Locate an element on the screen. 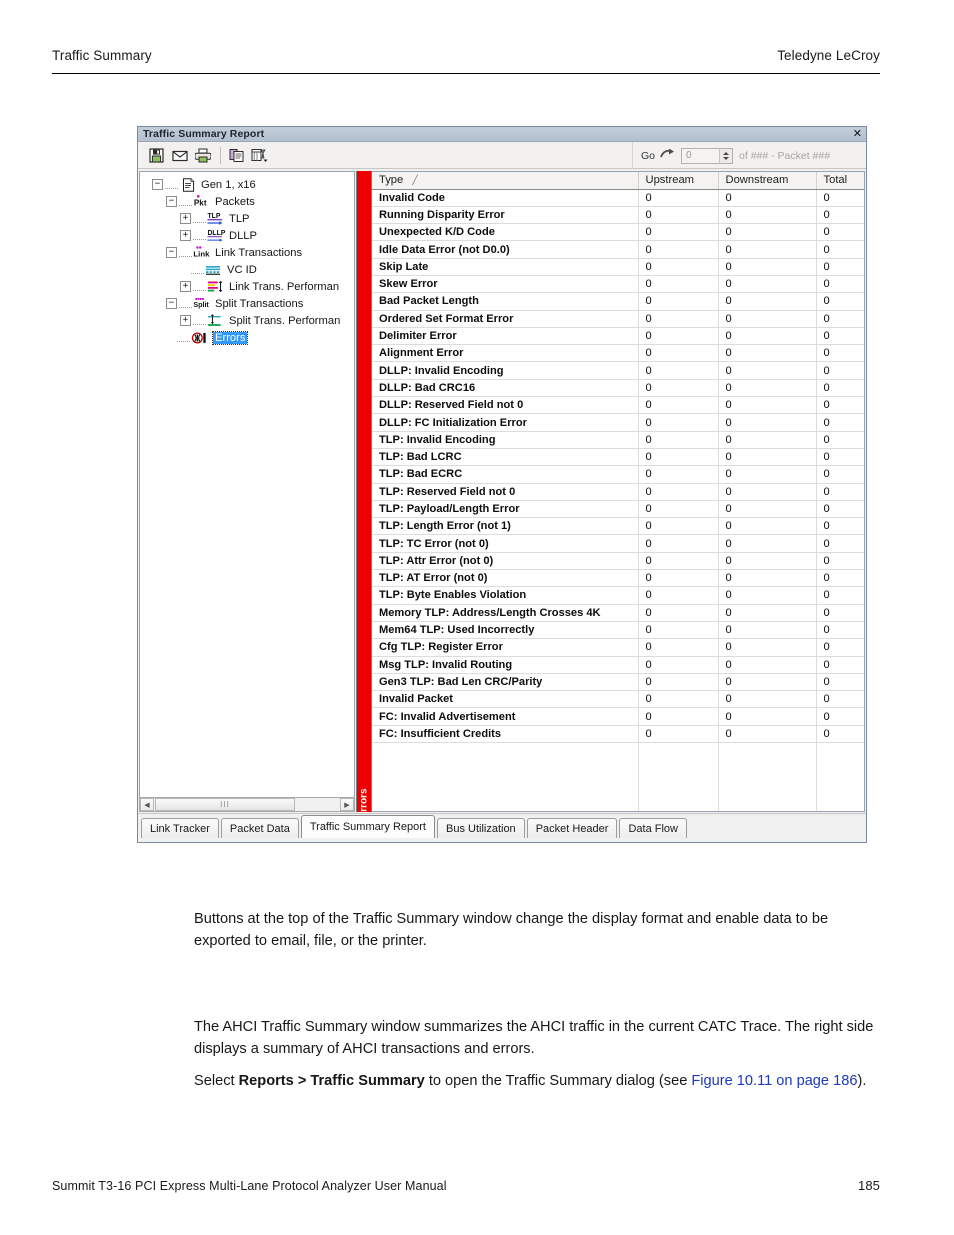 The image size is (954, 1235). table-row: Skip Late 0 0 0 is located at coordinates (618, 267).